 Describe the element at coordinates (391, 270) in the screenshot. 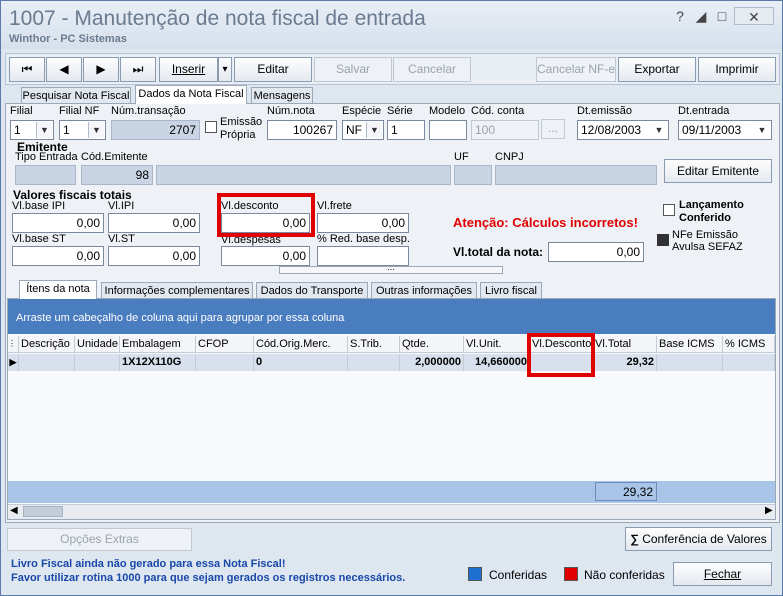

I see `splitter-handle: ⋯` at that location.